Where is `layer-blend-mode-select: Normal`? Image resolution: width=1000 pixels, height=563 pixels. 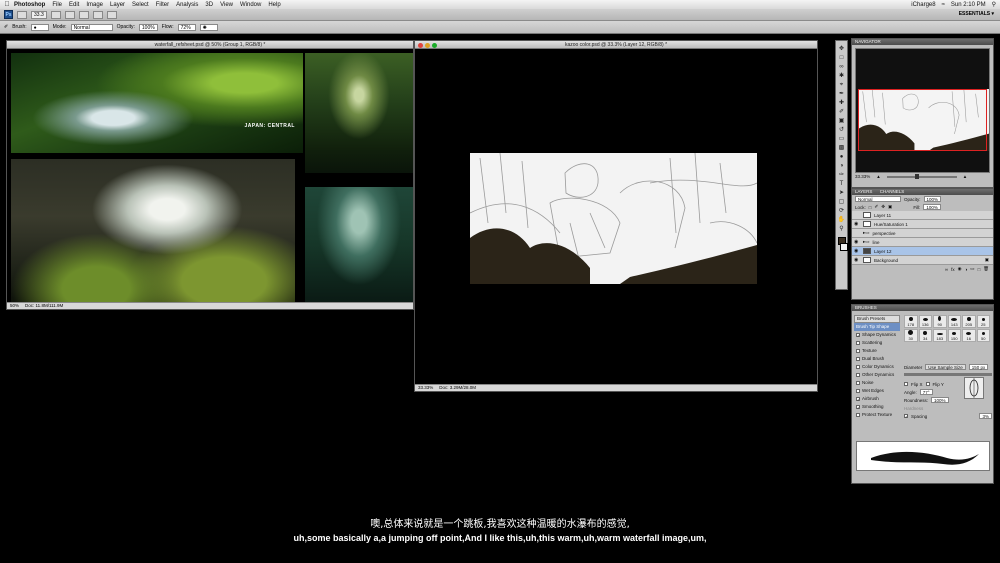 layer-blend-mode-select: Normal is located at coordinates (878, 199).